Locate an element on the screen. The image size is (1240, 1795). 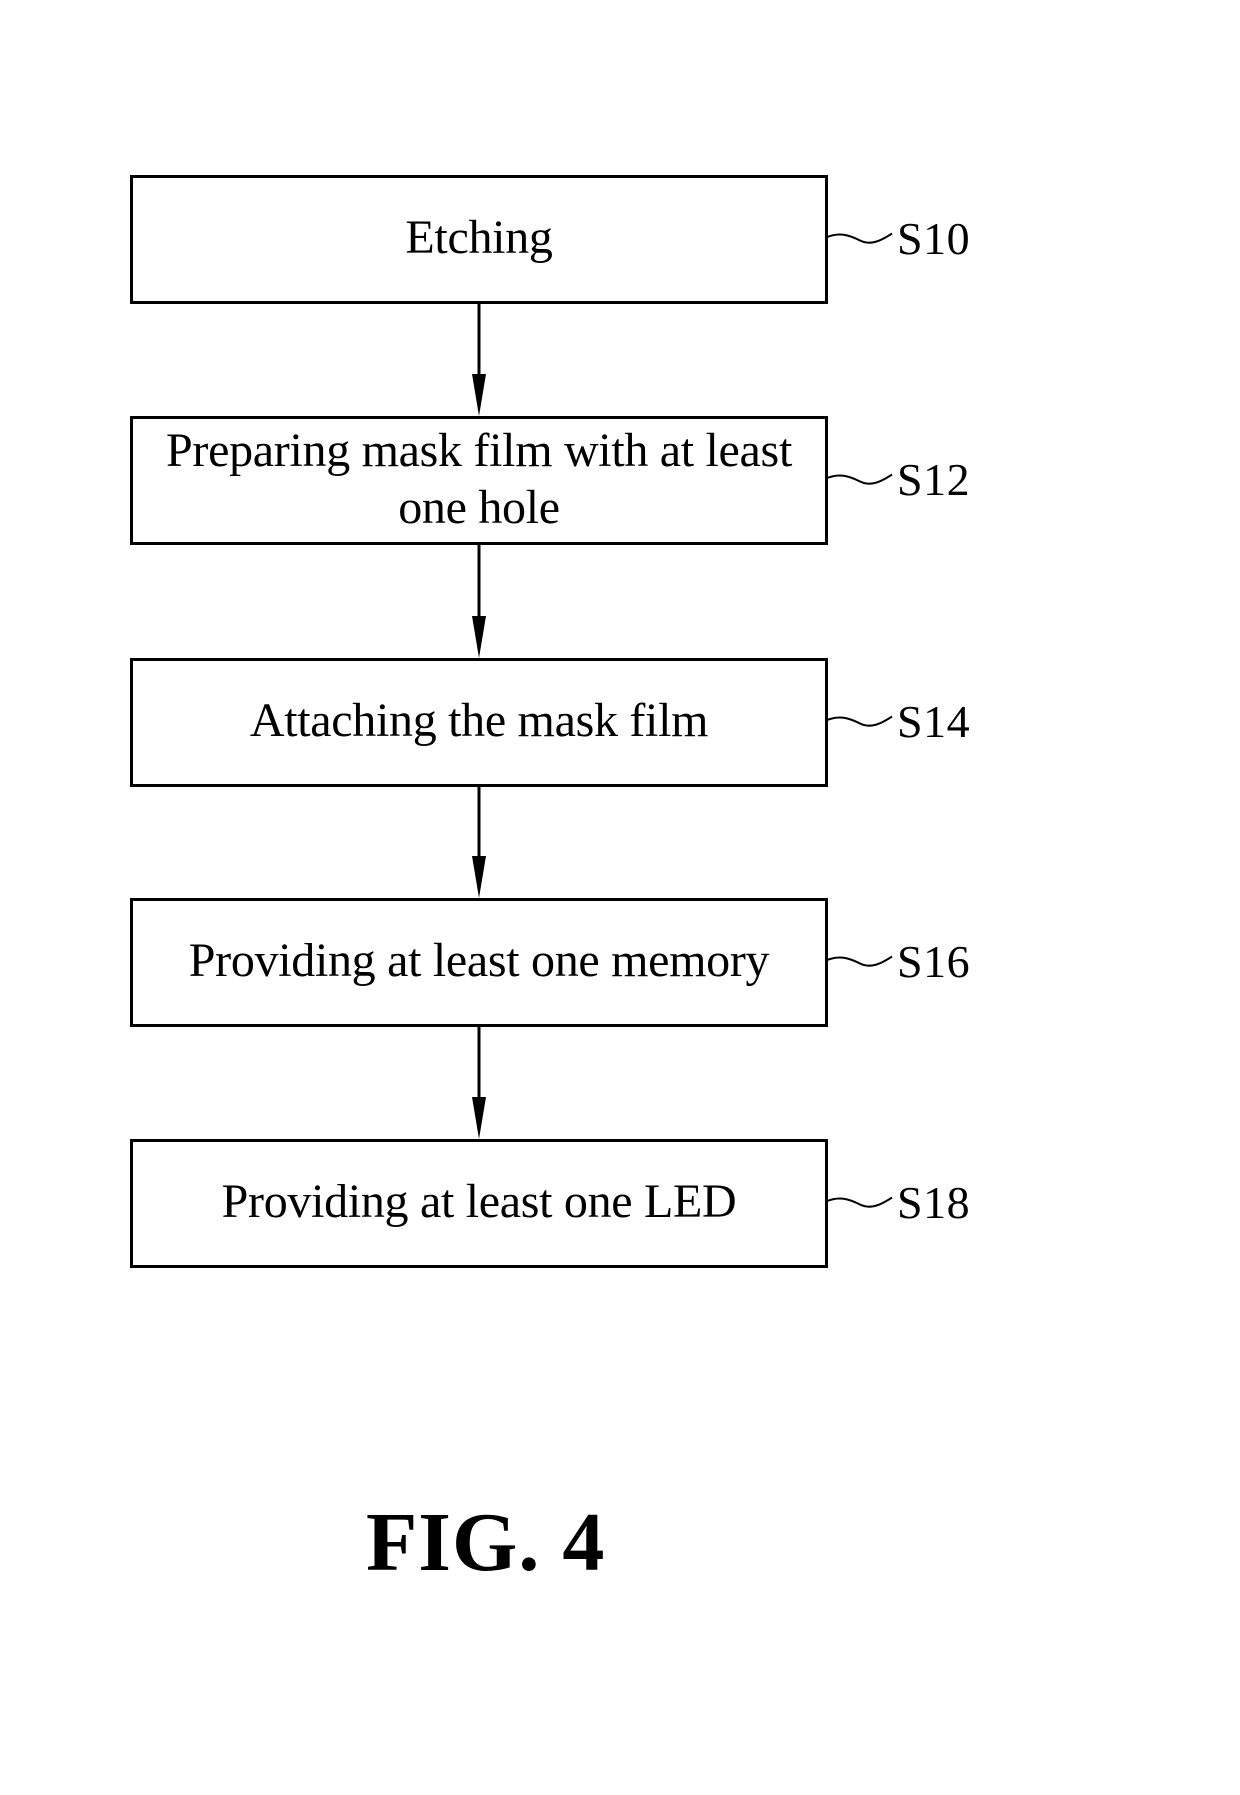
leader-line-s10 is located at coordinates (859, 238).